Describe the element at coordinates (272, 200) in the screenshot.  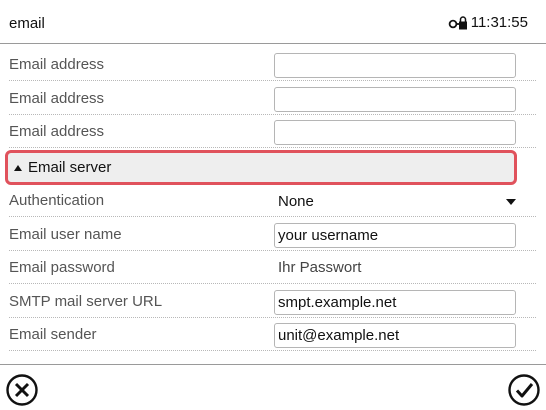
I see `authentication-row: Authentication None` at that location.